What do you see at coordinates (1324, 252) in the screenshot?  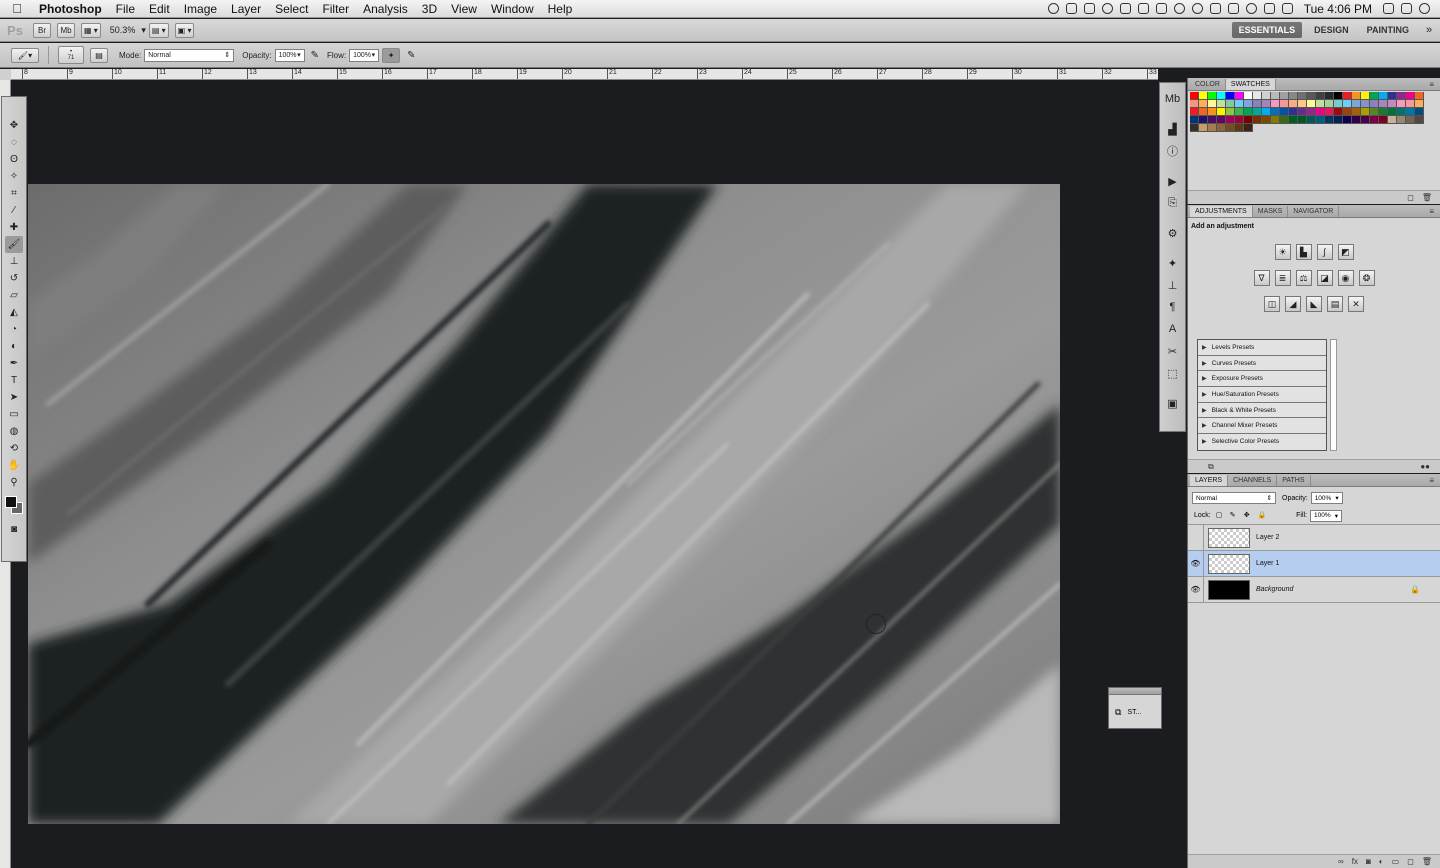 I see `curves-icon: ∫` at bounding box center [1324, 252].